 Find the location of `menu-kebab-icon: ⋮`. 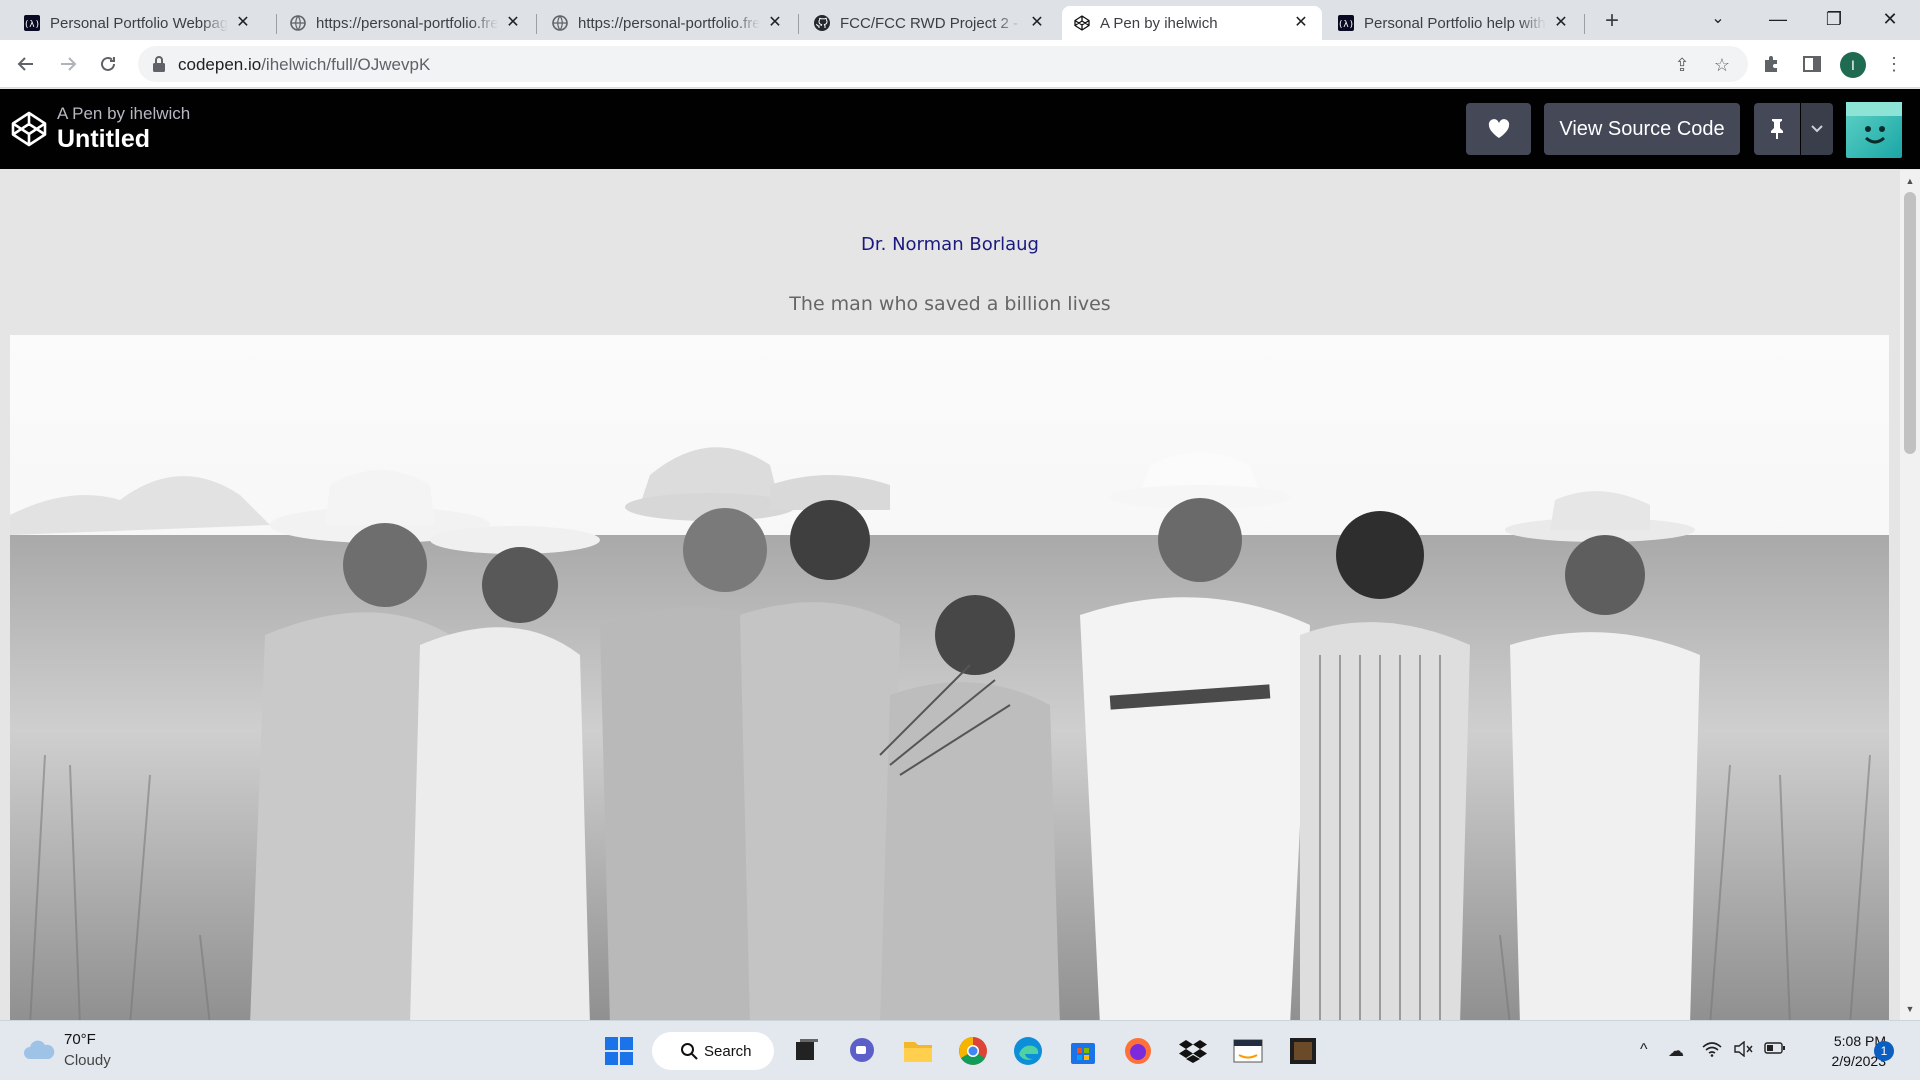

menu-kebab-icon: ⋮ is located at coordinates (1894, 64).